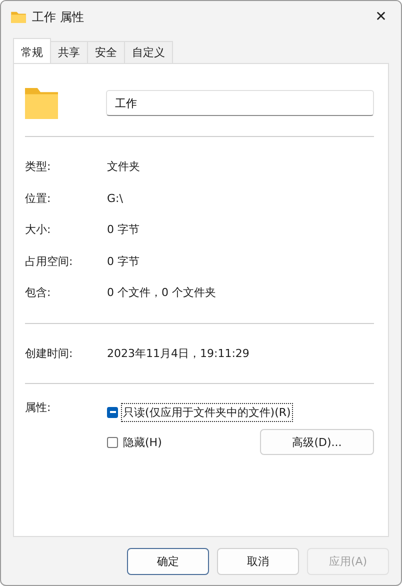  Describe the element at coordinates (123, 166) in the screenshot. I see `field-value: 文件夹` at that location.